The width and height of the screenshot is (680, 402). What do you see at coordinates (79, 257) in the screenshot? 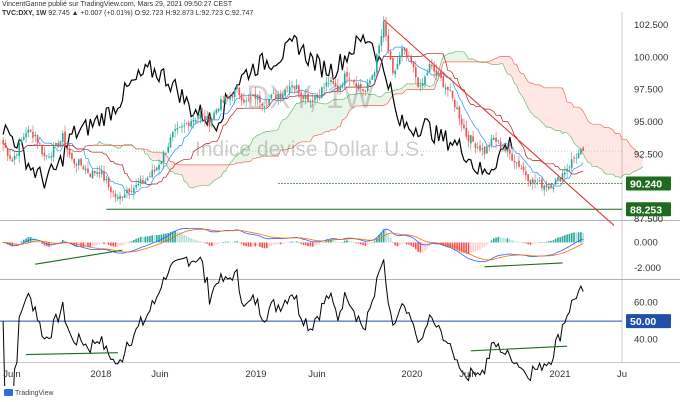
I see `macd-divergence-line` at bounding box center [79, 257].